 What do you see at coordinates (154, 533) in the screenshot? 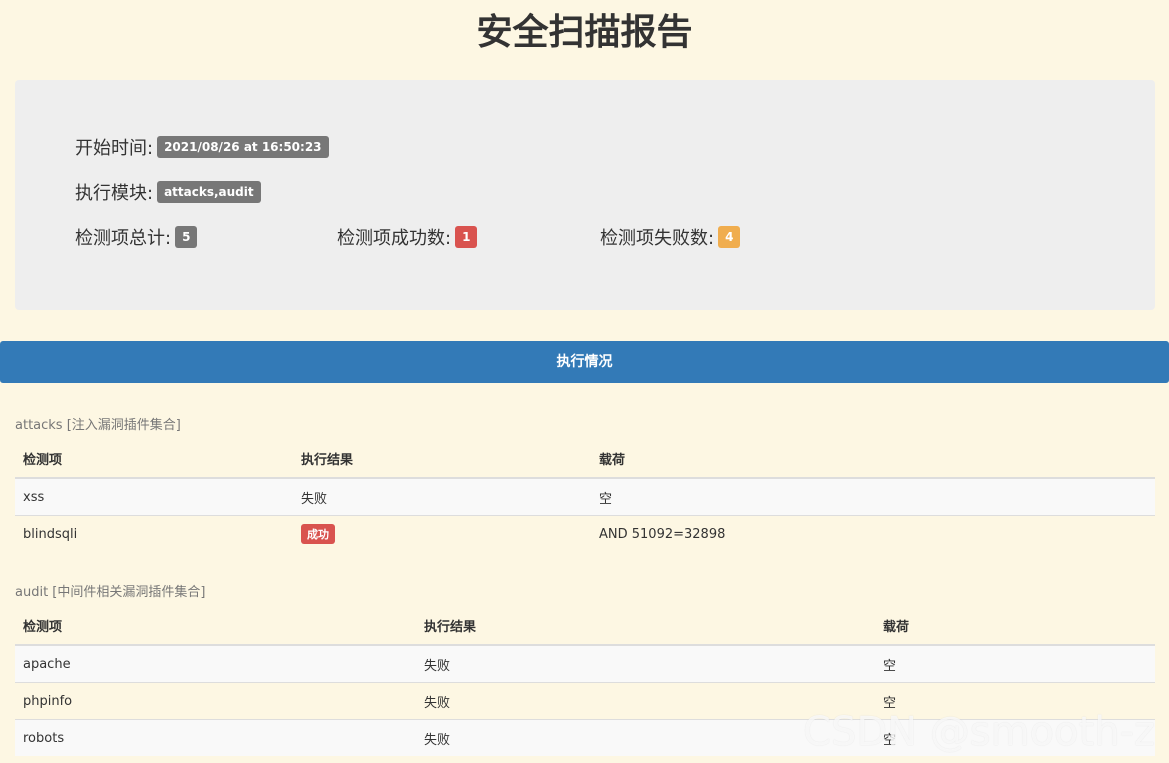
I see `cell-item: blindsqli` at bounding box center [154, 533].